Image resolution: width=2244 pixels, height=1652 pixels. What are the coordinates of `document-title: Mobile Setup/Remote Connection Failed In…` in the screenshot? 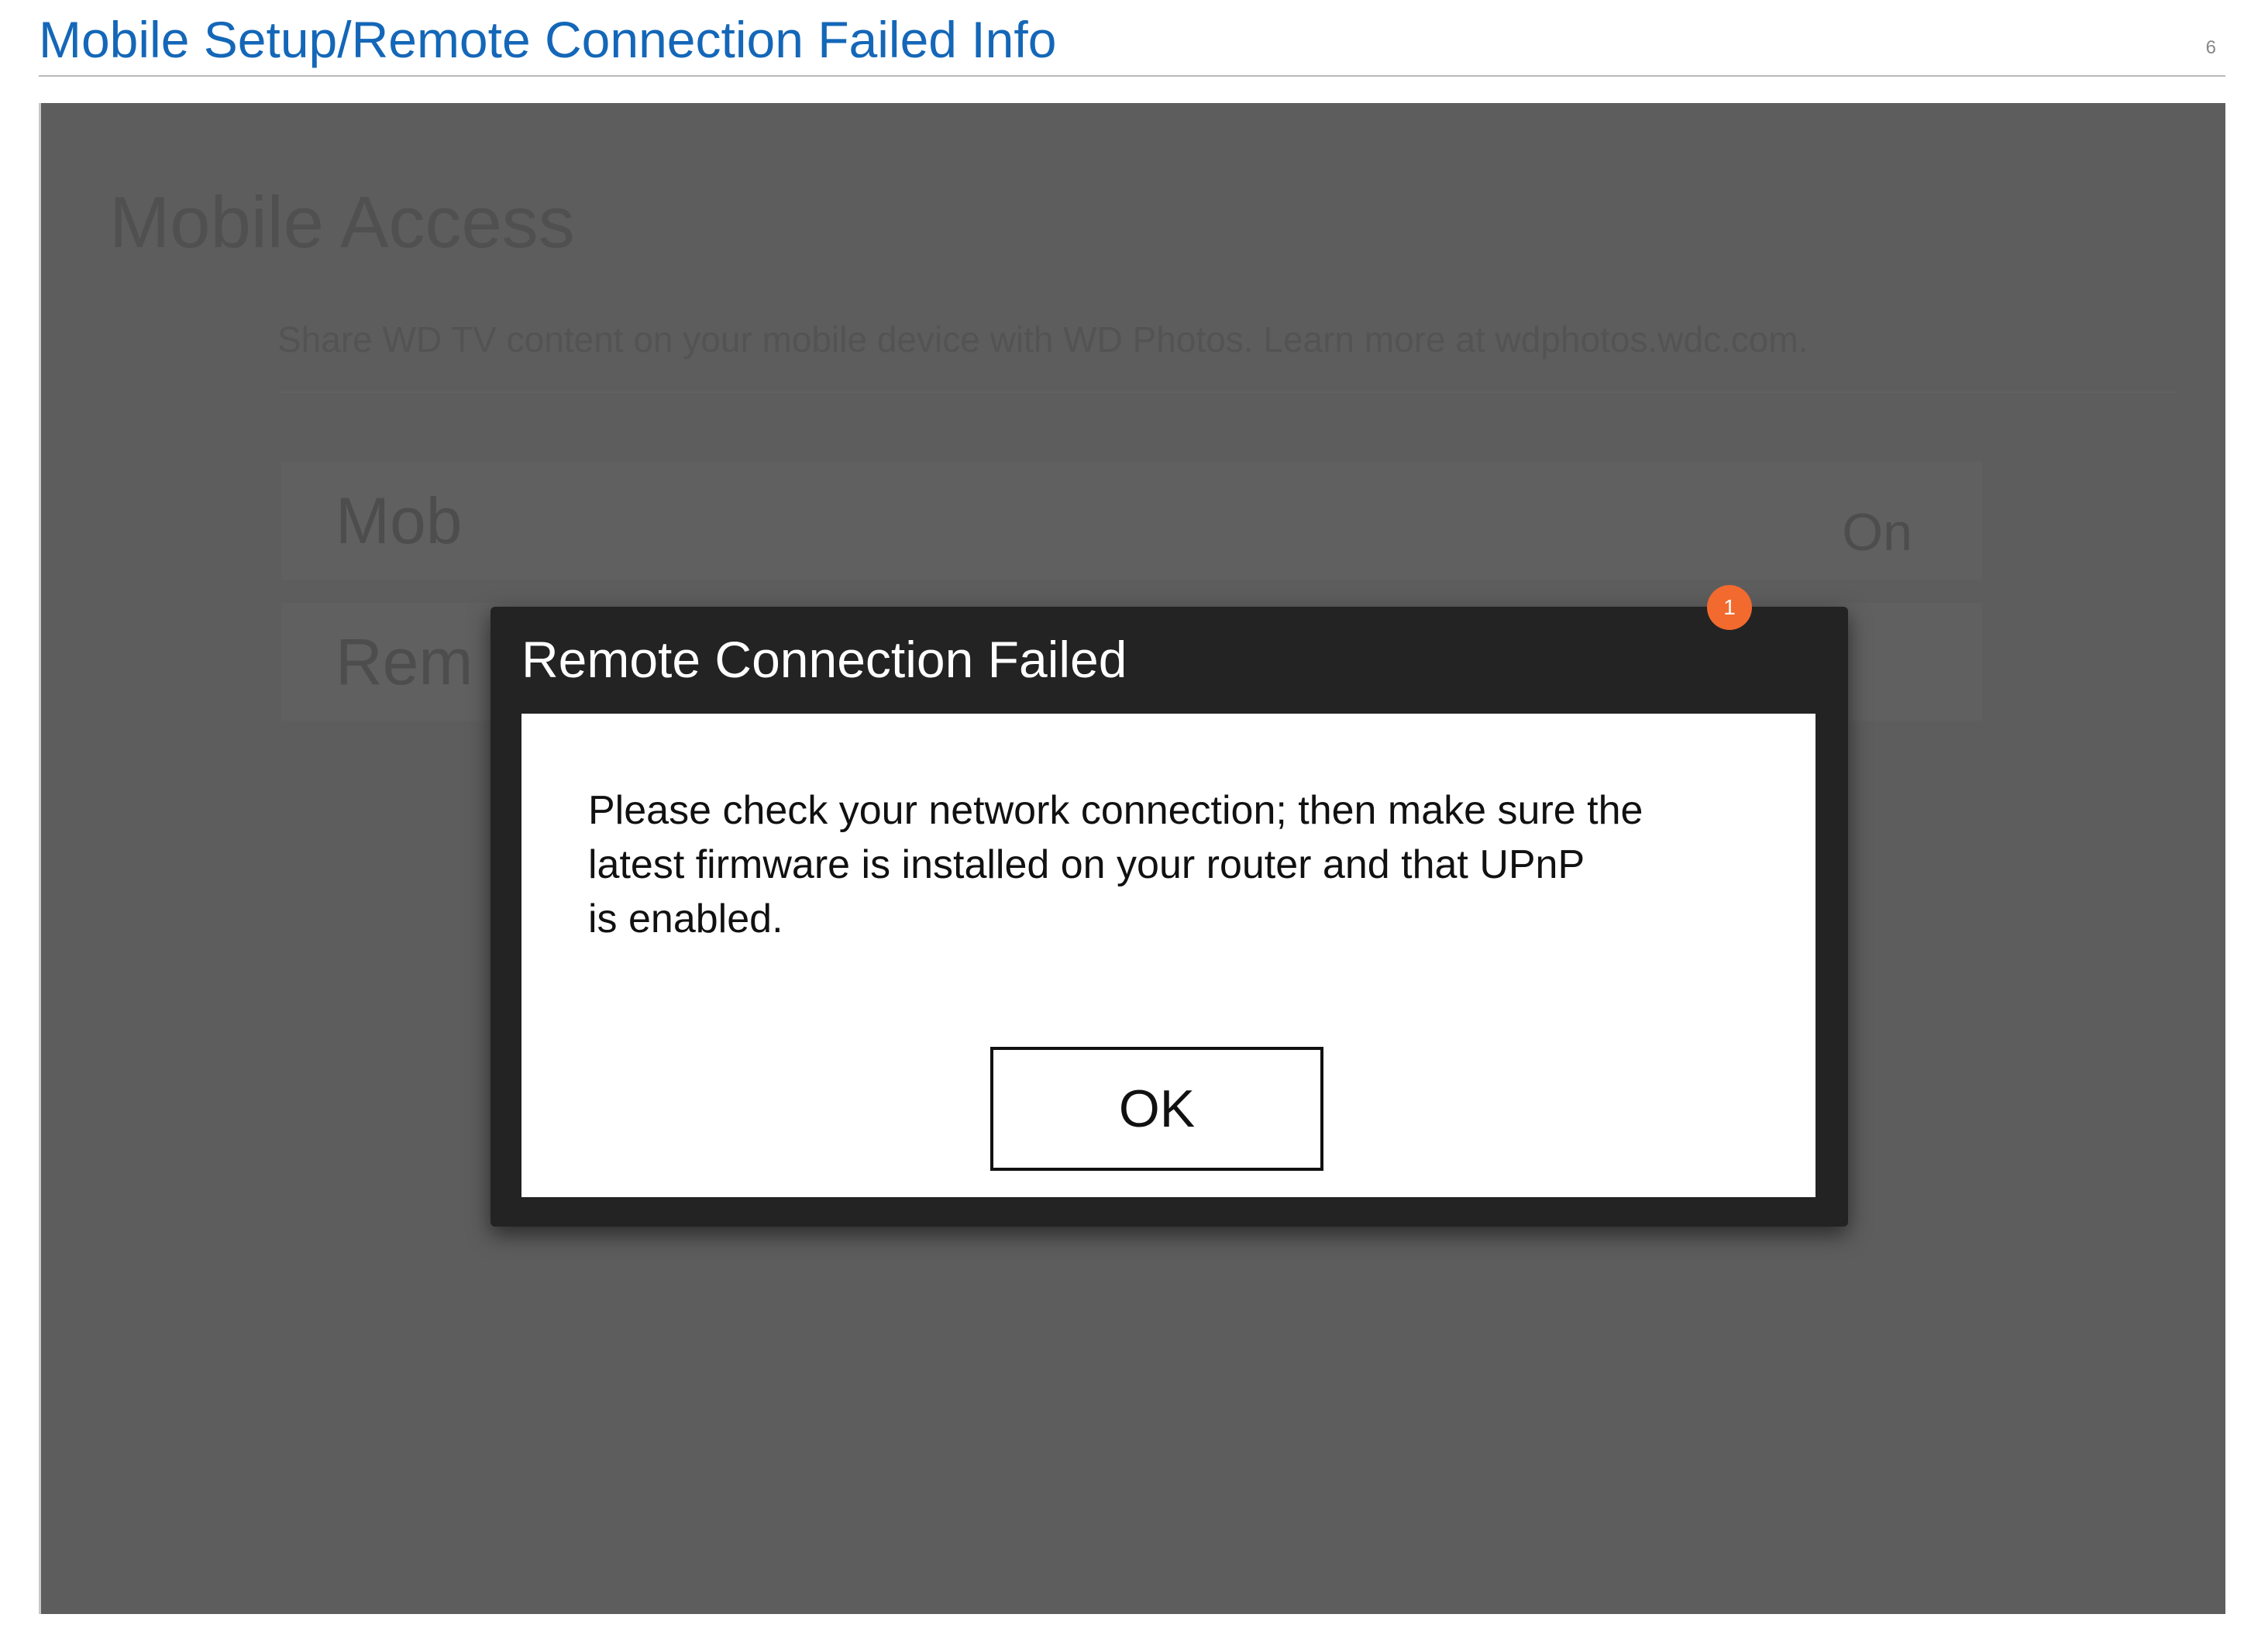 It's located at (548, 39).